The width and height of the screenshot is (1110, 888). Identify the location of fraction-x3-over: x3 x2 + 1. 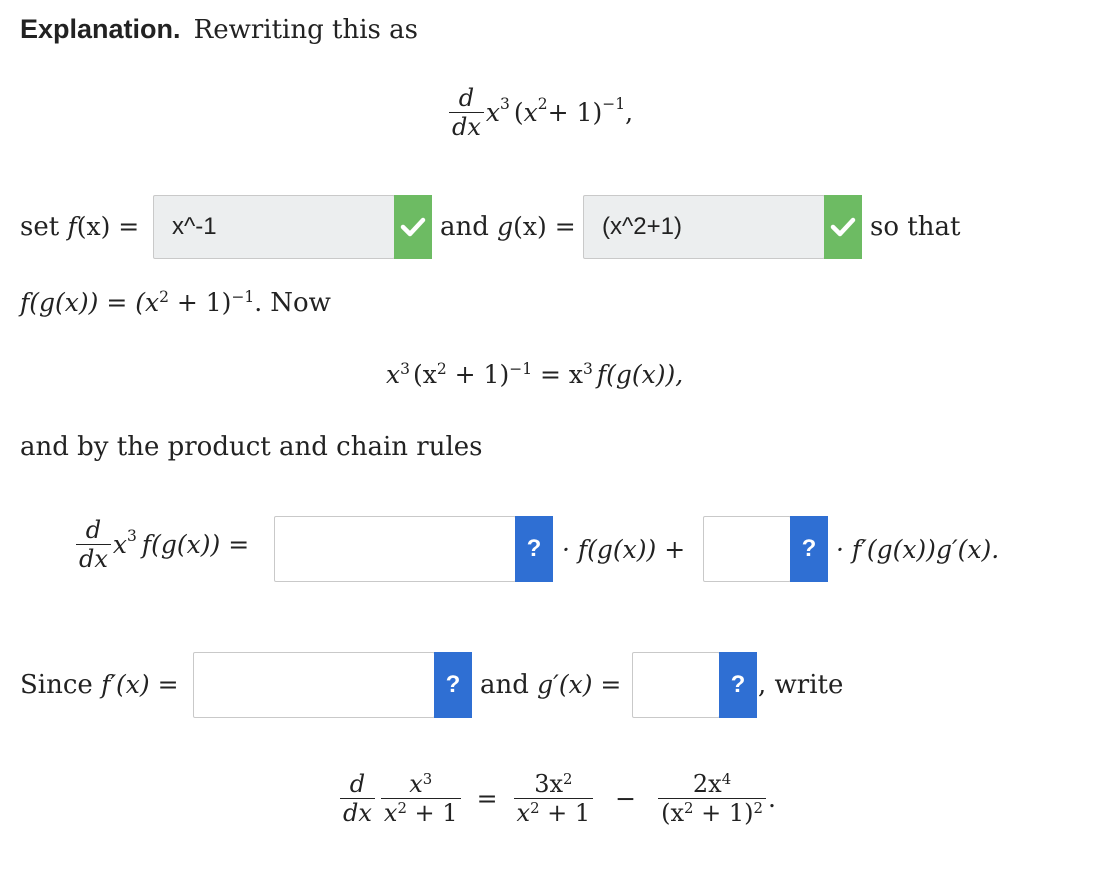
(420, 798).